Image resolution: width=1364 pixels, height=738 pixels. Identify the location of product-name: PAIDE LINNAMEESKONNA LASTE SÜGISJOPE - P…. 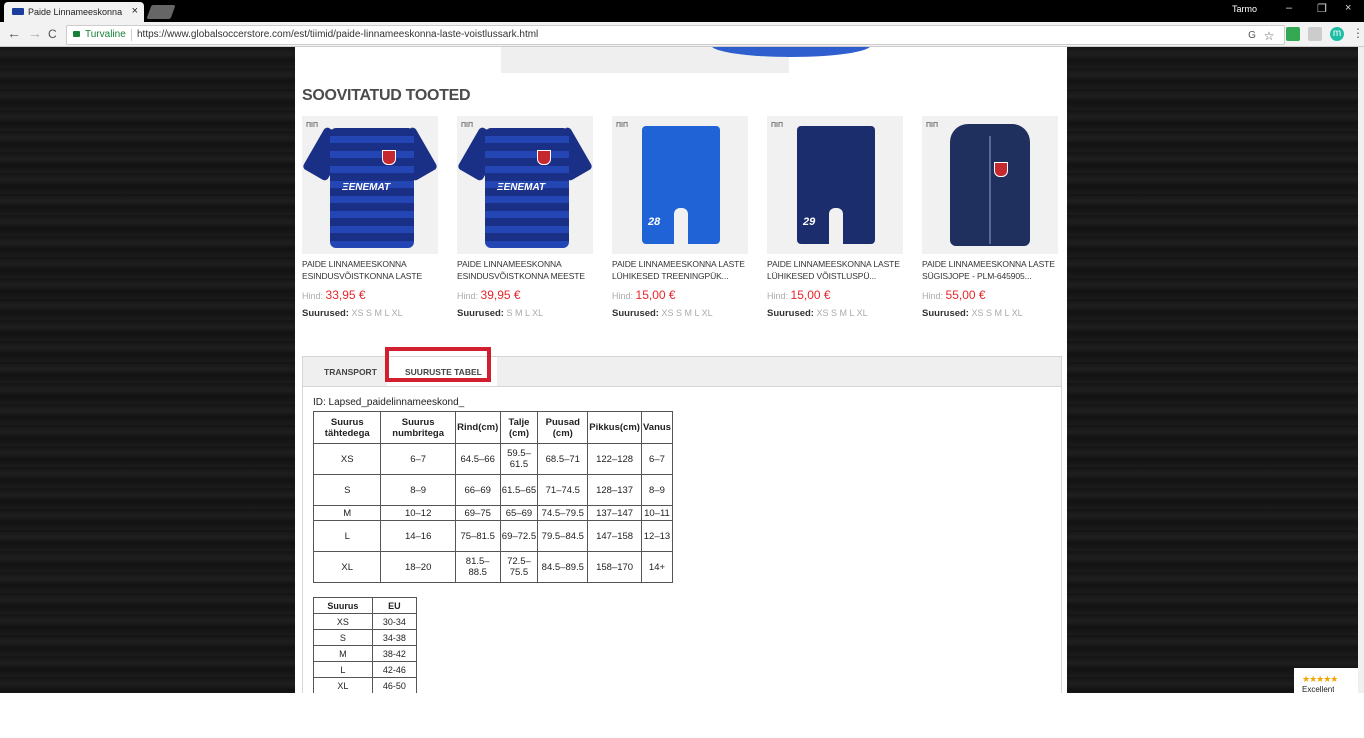
(992, 270).